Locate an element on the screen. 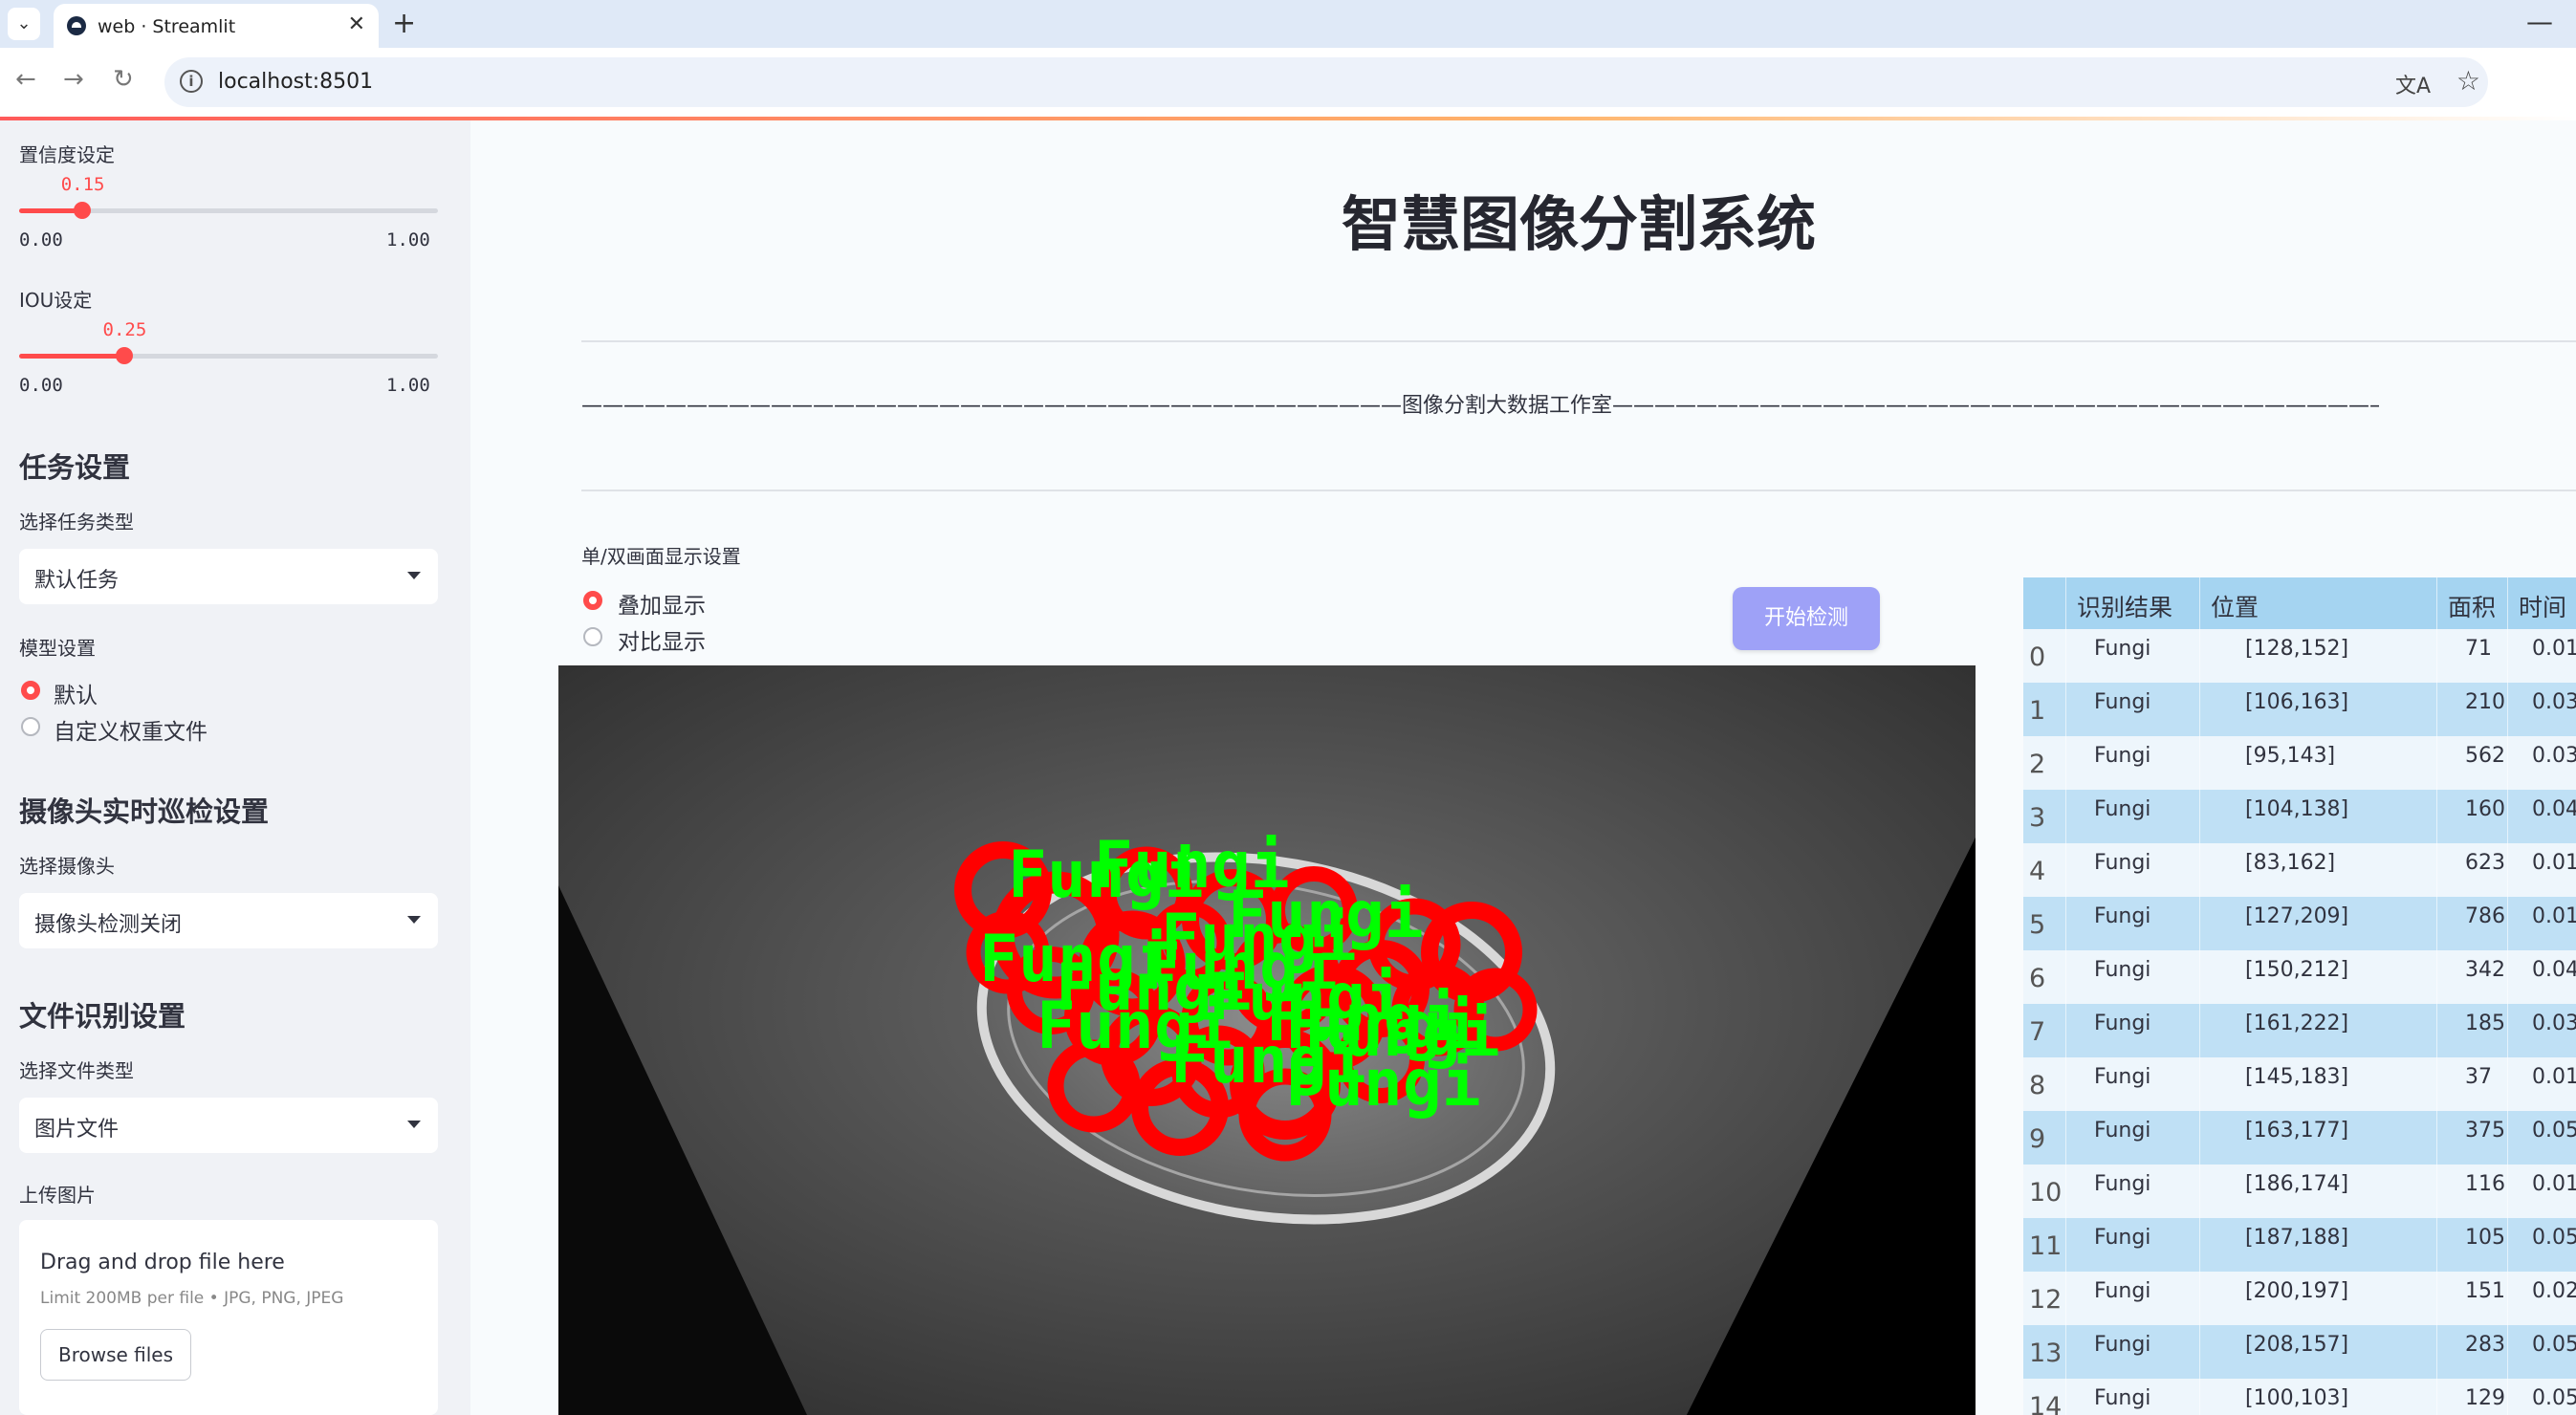  compare-display-radio is located at coordinates (592, 637).